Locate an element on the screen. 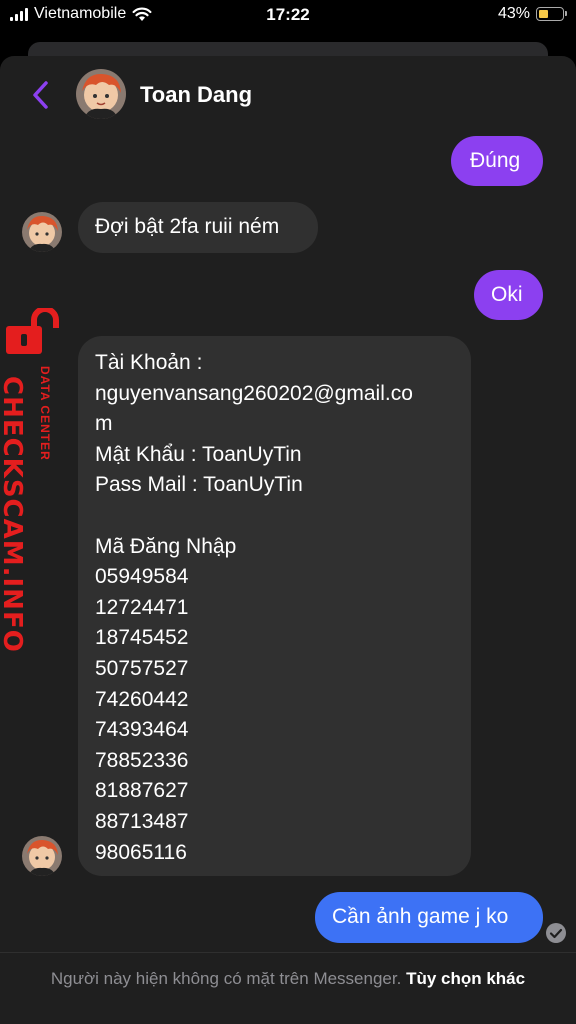 The width and height of the screenshot is (576, 1024). message-text: Cần ảnh game j ko is located at coordinates (420, 916).